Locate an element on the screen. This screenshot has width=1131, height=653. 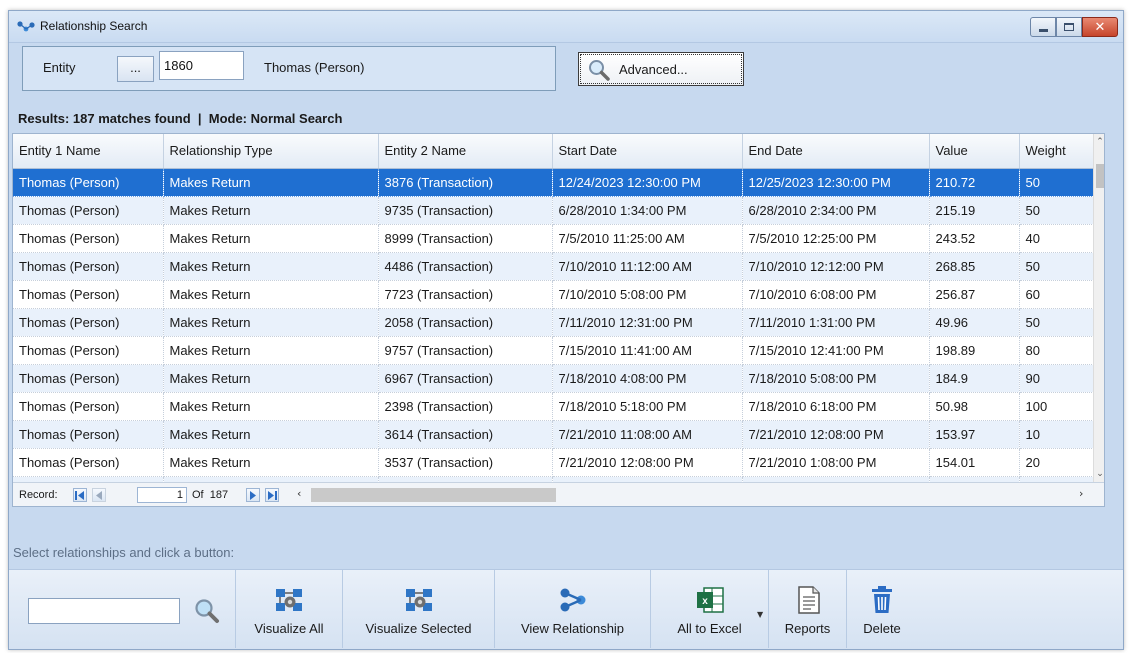
previous-record-button is located at coordinates (99, 495).